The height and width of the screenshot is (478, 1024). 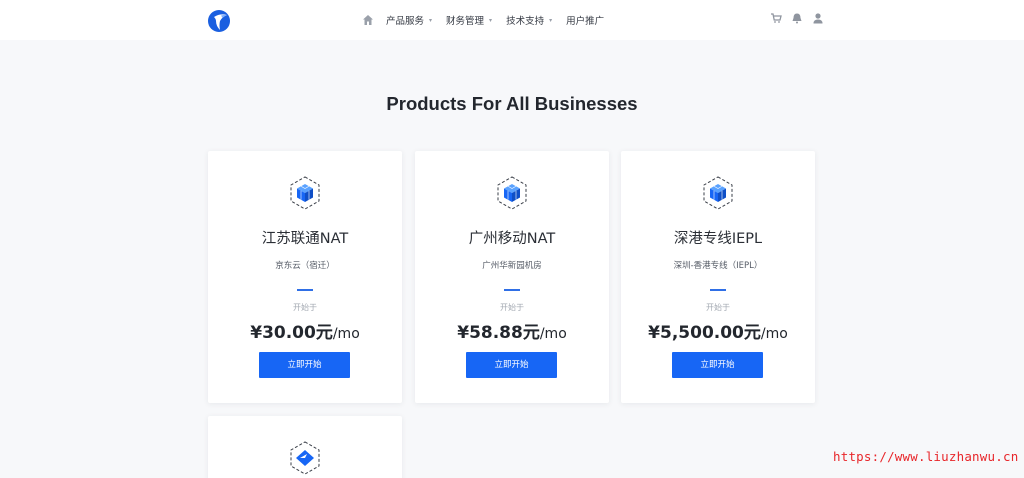 What do you see at coordinates (305, 266) in the screenshot?
I see `product-location: 京东云（宿迁）` at bounding box center [305, 266].